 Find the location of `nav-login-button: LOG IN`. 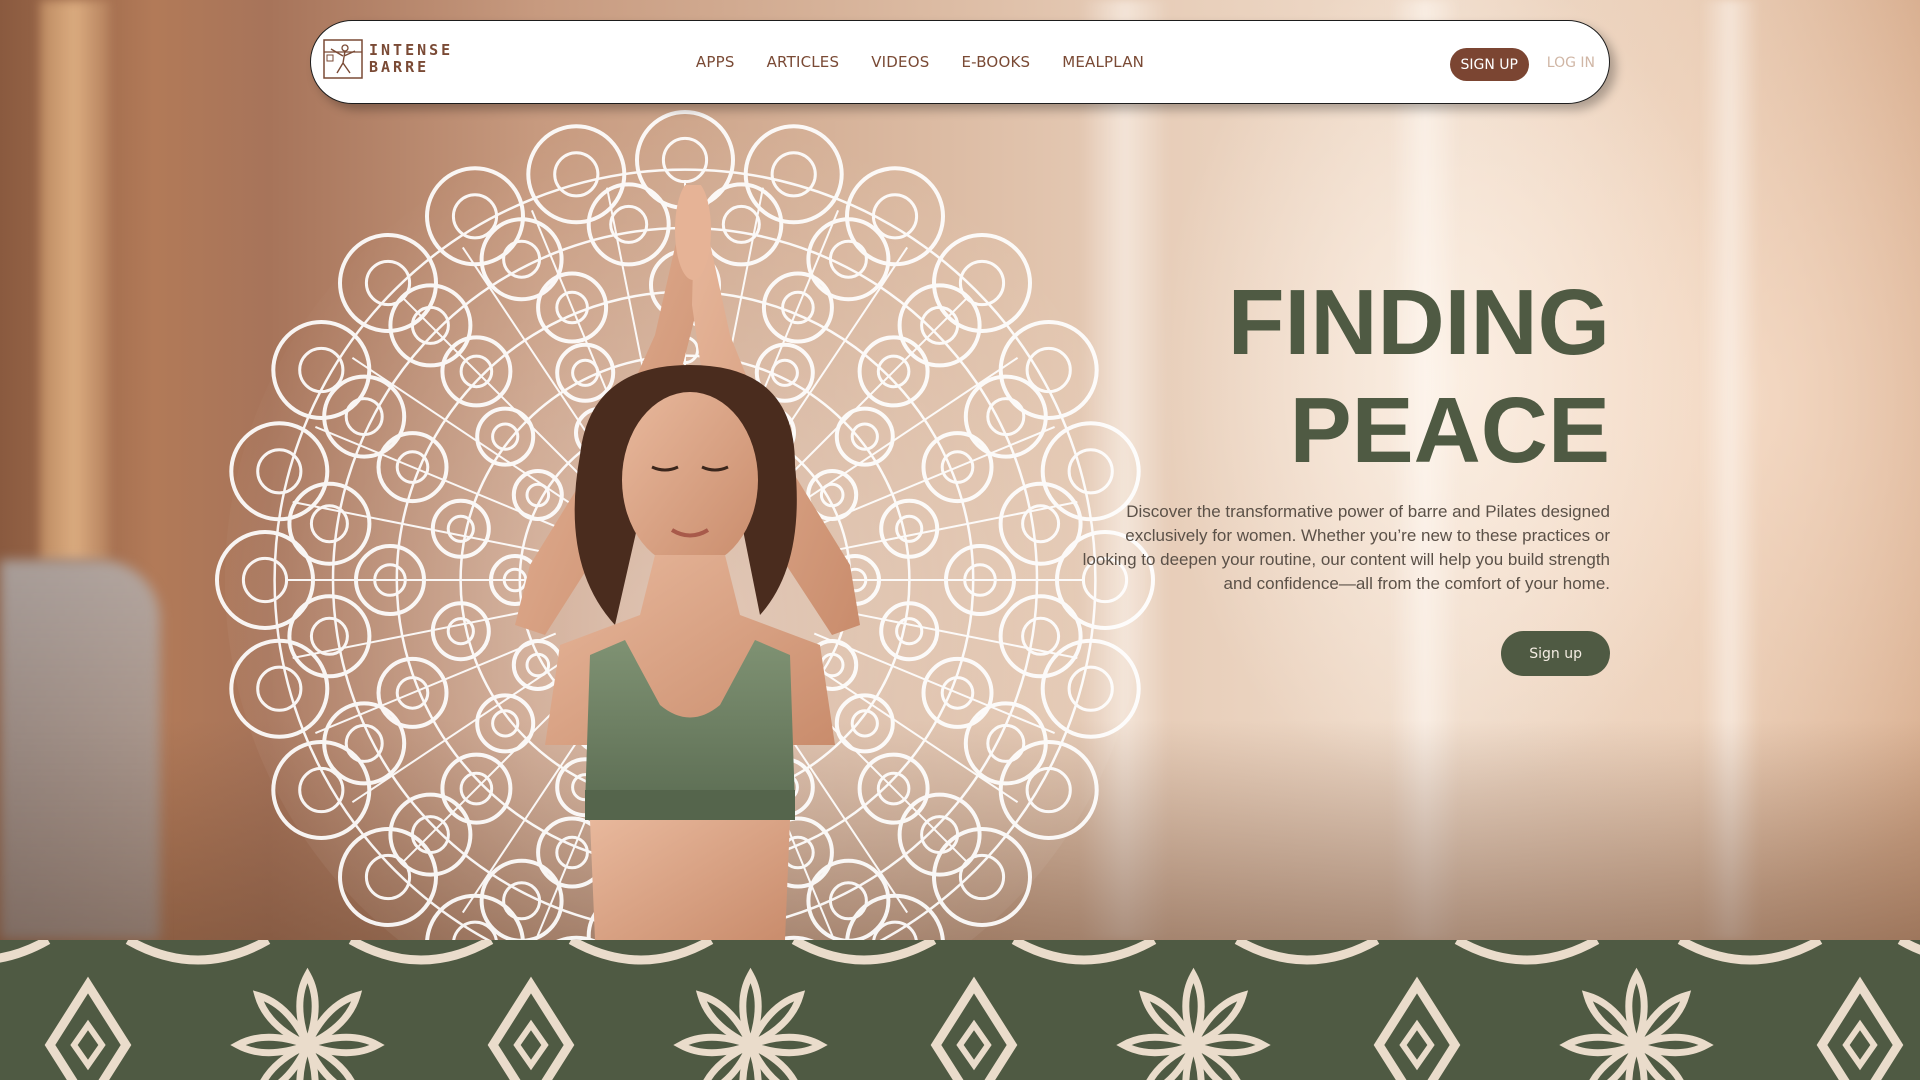

nav-login-button: LOG IN is located at coordinates (1571, 63).